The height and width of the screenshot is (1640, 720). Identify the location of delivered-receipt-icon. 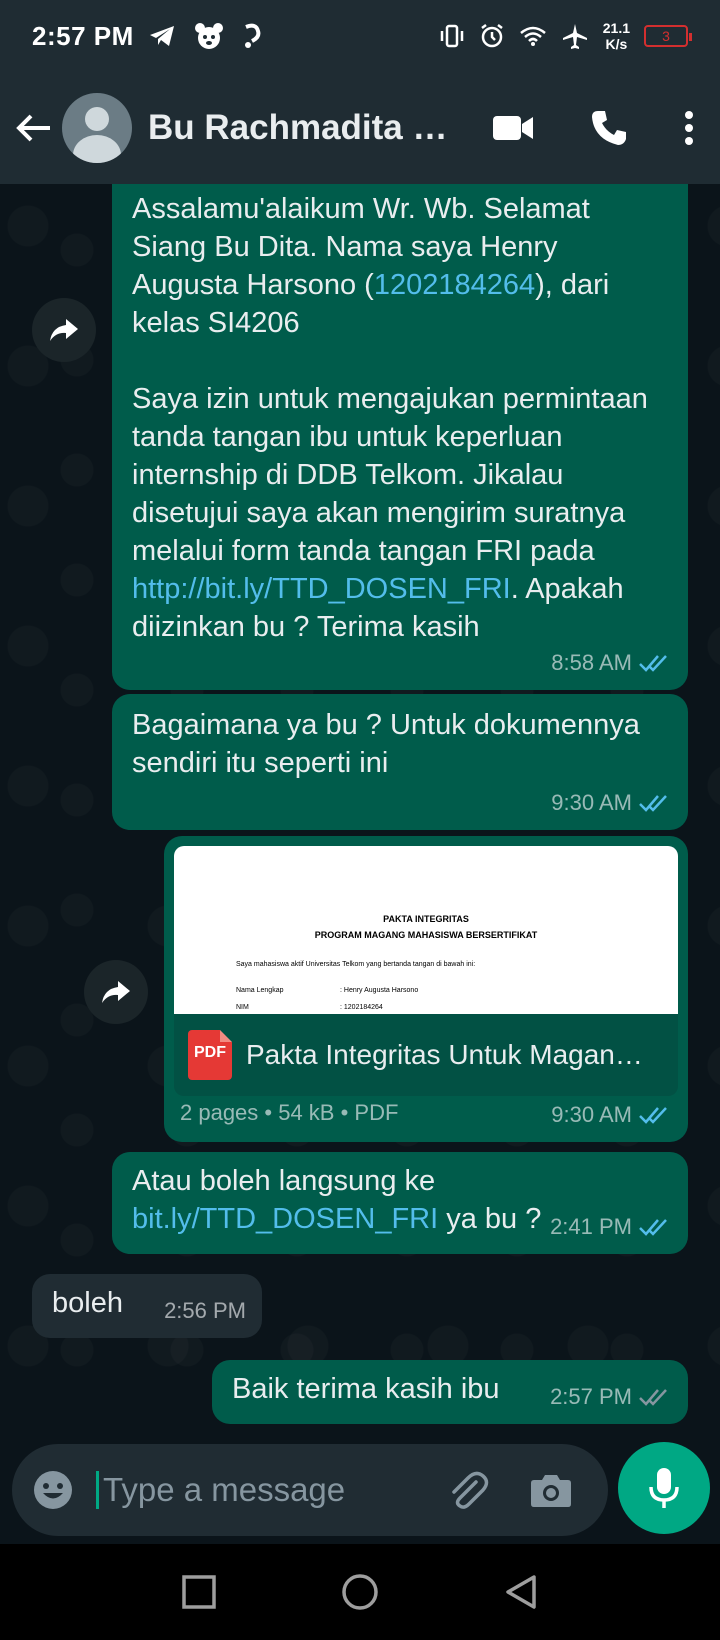
(653, 1397).